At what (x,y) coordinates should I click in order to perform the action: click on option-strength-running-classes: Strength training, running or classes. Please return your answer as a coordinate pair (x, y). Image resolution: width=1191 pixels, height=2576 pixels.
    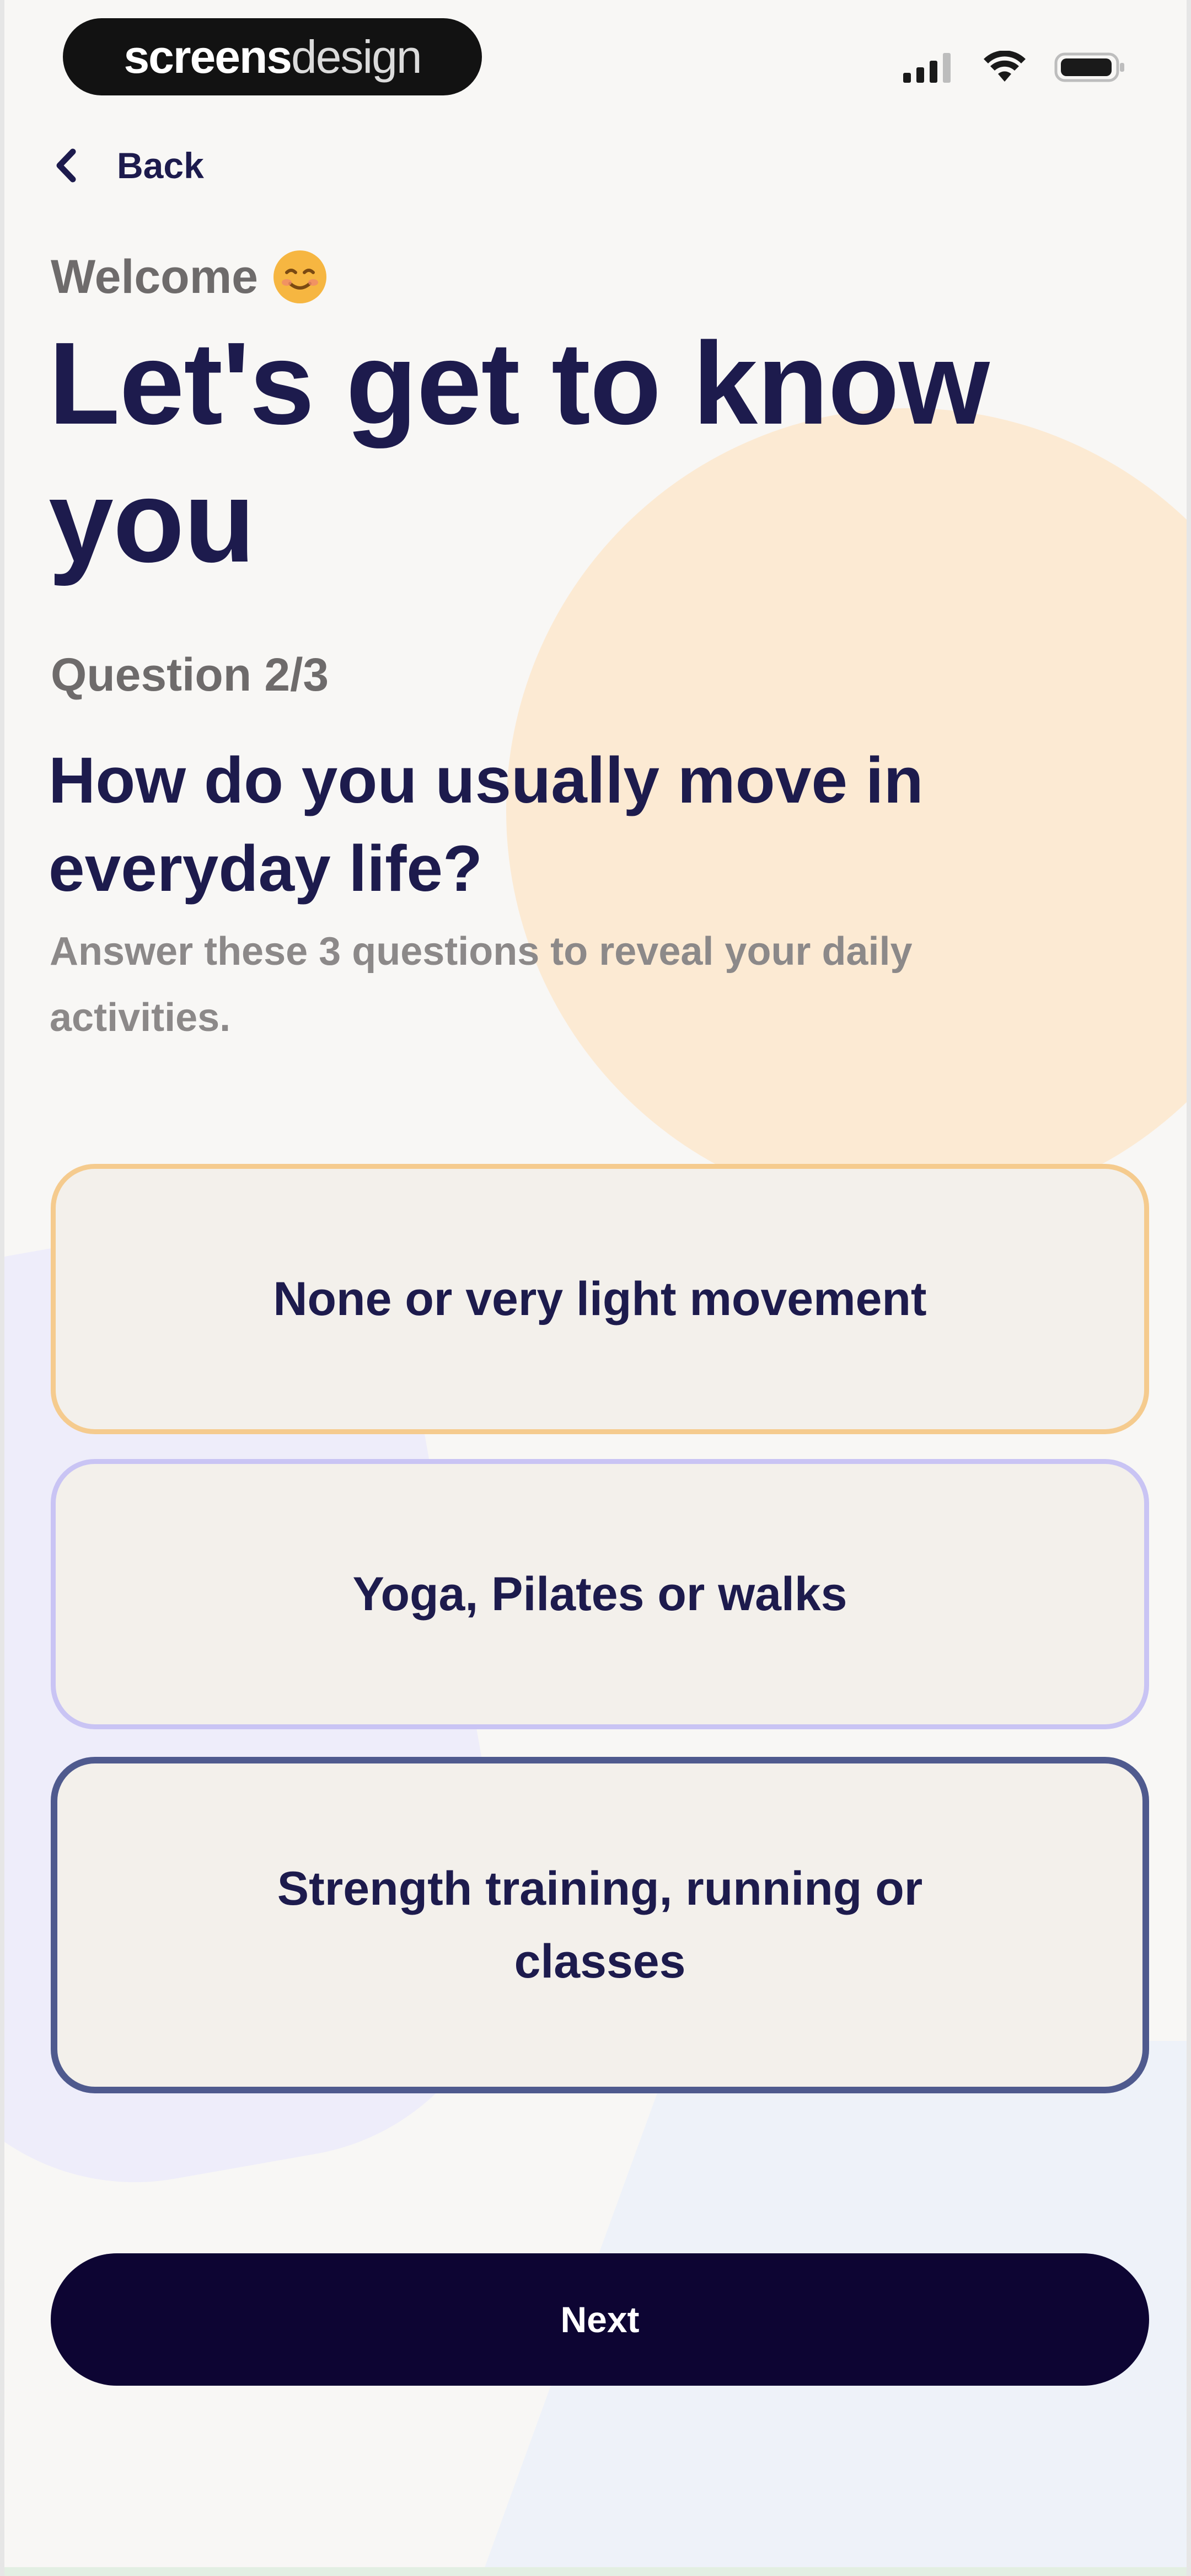
    Looking at the image, I should click on (600, 1925).